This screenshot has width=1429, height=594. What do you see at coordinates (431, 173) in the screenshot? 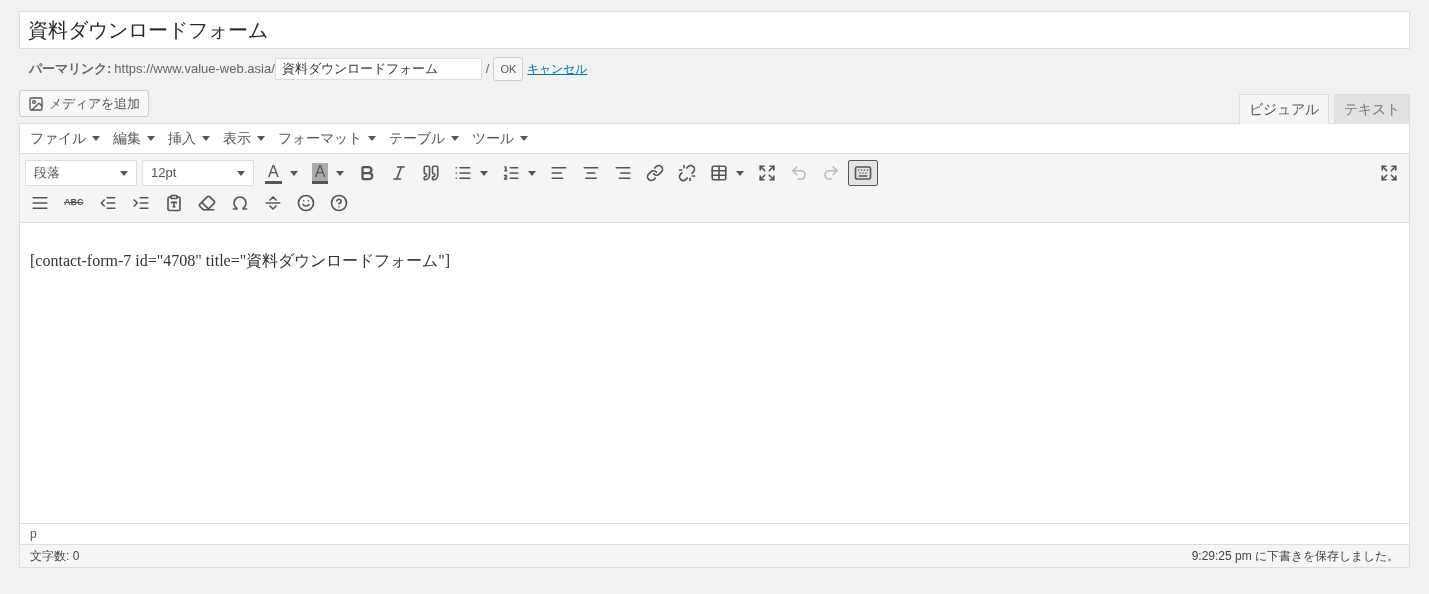
I see `quote-icon` at bounding box center [431, 173].